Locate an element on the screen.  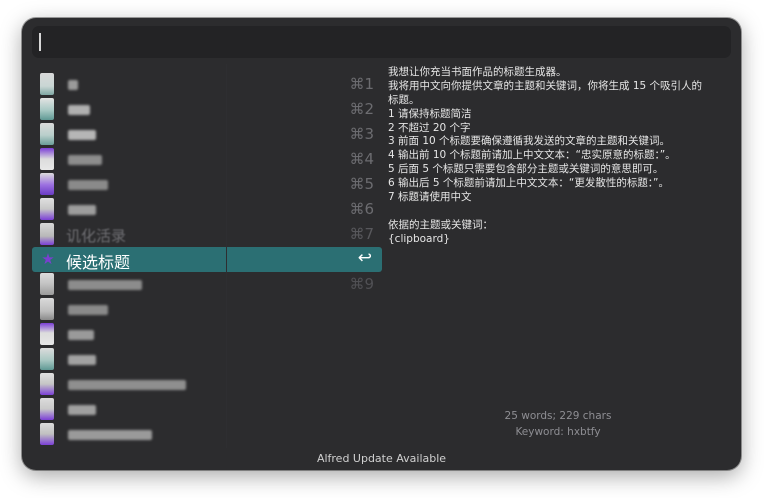
shortcut-label: ⌘5 is located at coordinates (361, 184).